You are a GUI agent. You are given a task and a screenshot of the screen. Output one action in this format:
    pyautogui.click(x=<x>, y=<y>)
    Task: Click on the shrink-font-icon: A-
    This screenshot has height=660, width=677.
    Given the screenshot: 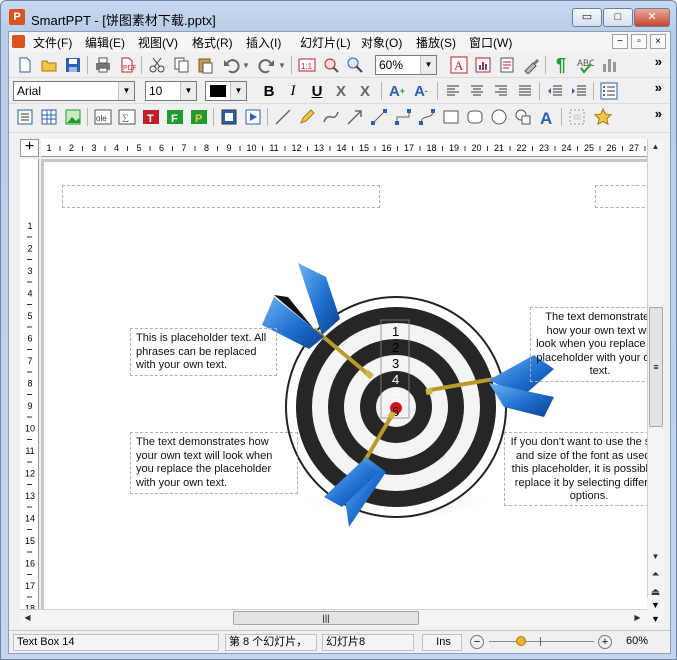 What is the action you would take?
    pyautogui.click(x=421, y=91)
    